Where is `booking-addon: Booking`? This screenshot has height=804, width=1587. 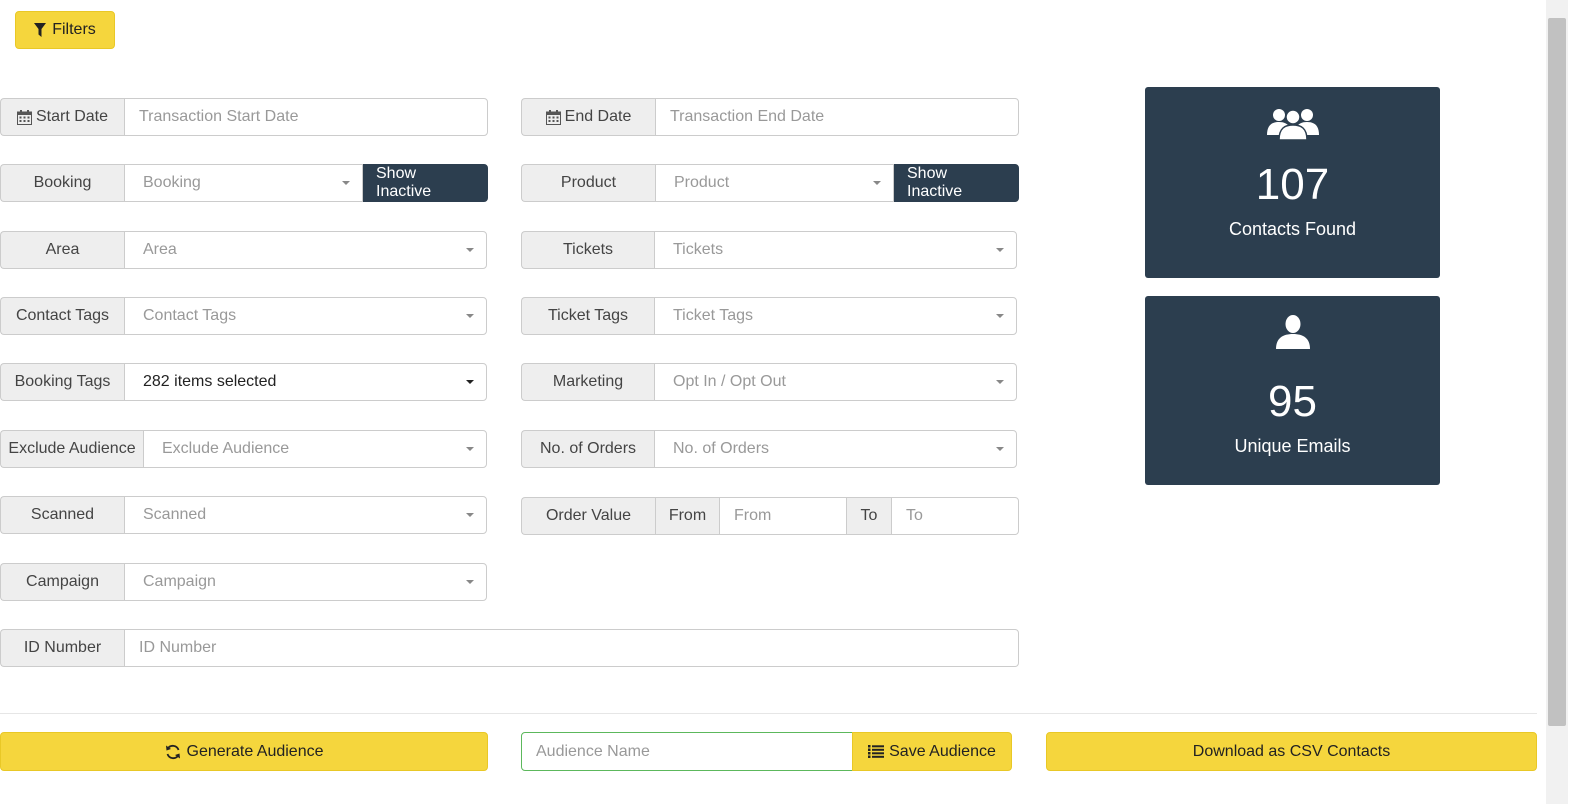
booking-addon: Booking is located at coordinates (62, 183).